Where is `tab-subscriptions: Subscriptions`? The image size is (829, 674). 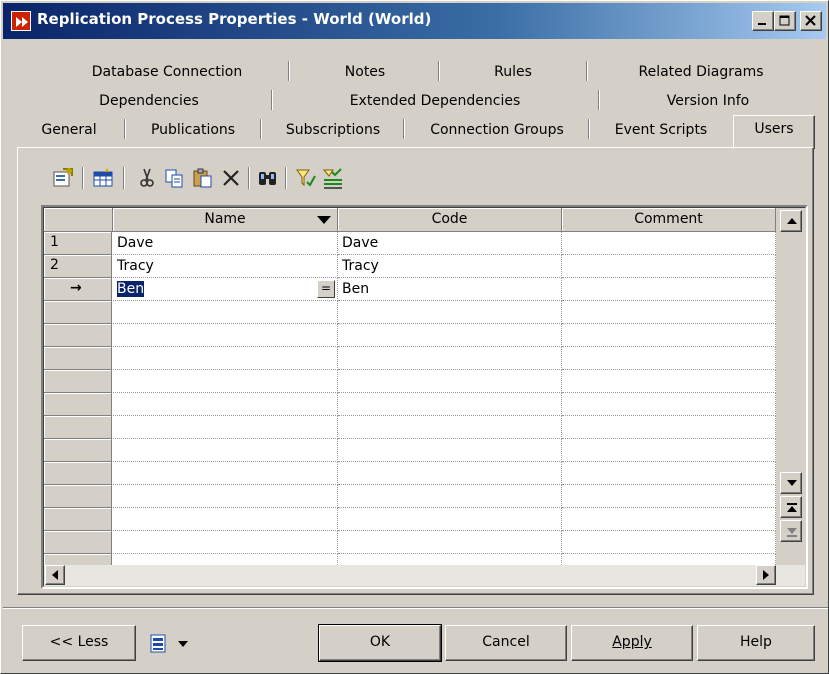
tab-subscriptions: Subscriptions is located at coordinates (333, 131).